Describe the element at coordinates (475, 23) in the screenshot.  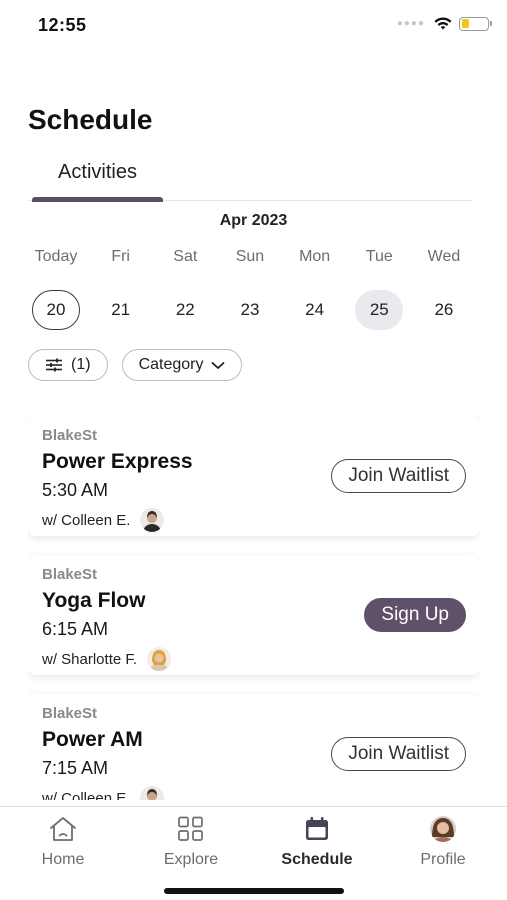
I see `battery-icon` at that location.